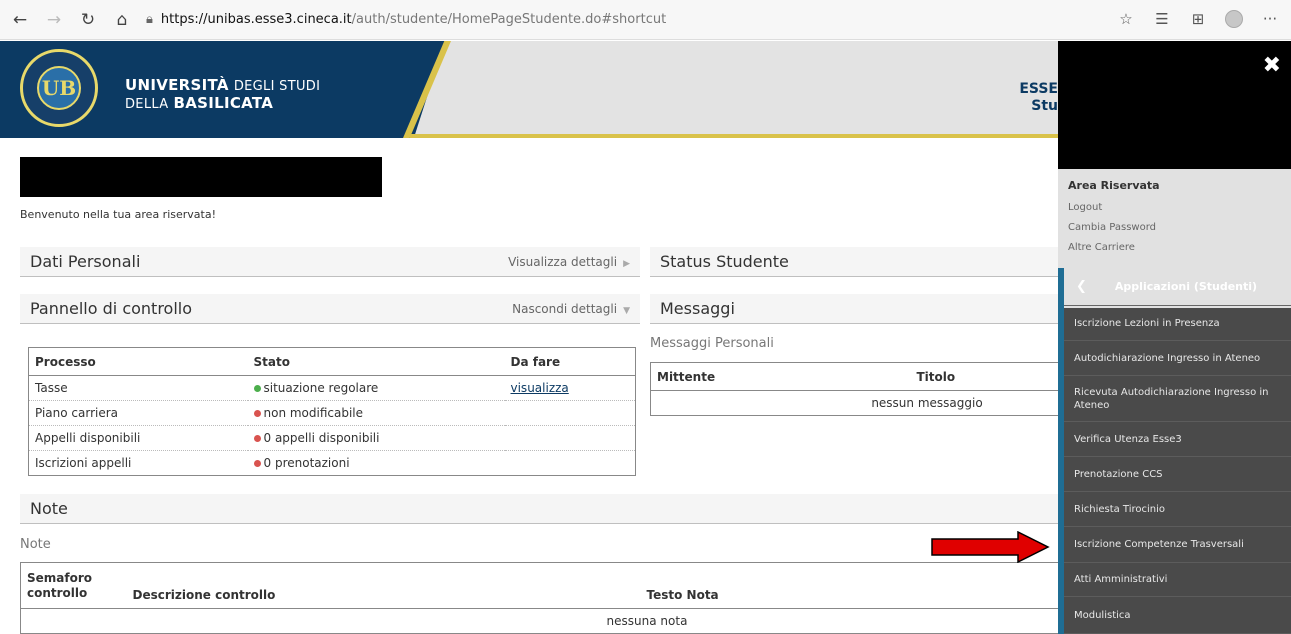 The height and width of the screenshot is (634, 1291). I want to click on close-icon: ✖, so click(1272, 65).